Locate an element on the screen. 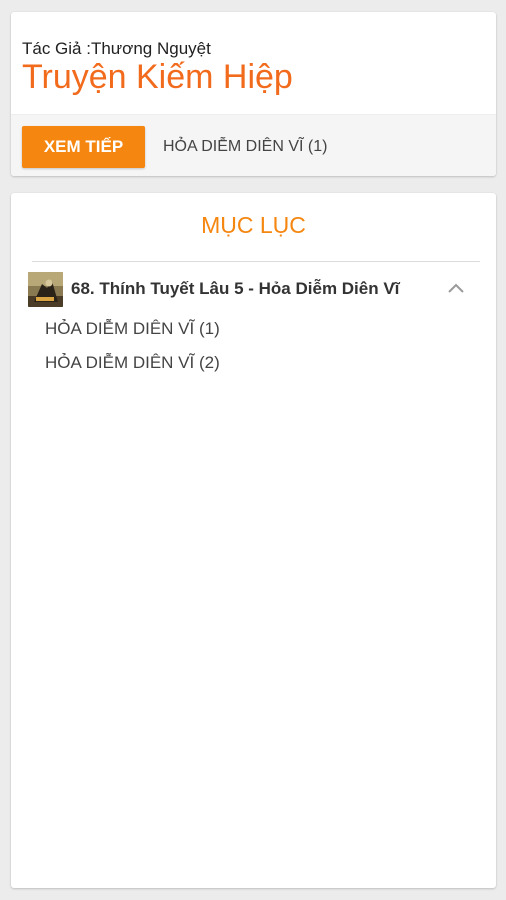  continue-reading-bar: XEM TIẾP HỎA DIỄM DIÊN VĨ (1) is located at coordinates (253, 145).